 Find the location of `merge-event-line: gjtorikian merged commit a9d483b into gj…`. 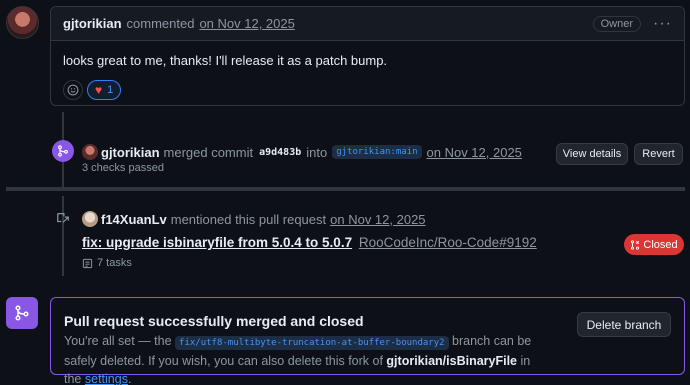

merge-event-line: gjtorikian merged commit a9d483b into gj… is located at coordinates (302, 152).